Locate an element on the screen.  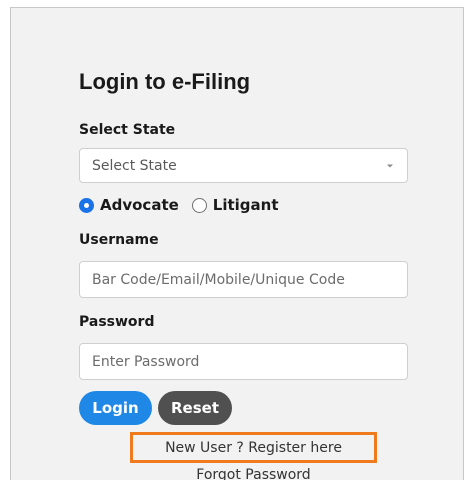
radio-checked-icon is located at coordinates (86, 205).